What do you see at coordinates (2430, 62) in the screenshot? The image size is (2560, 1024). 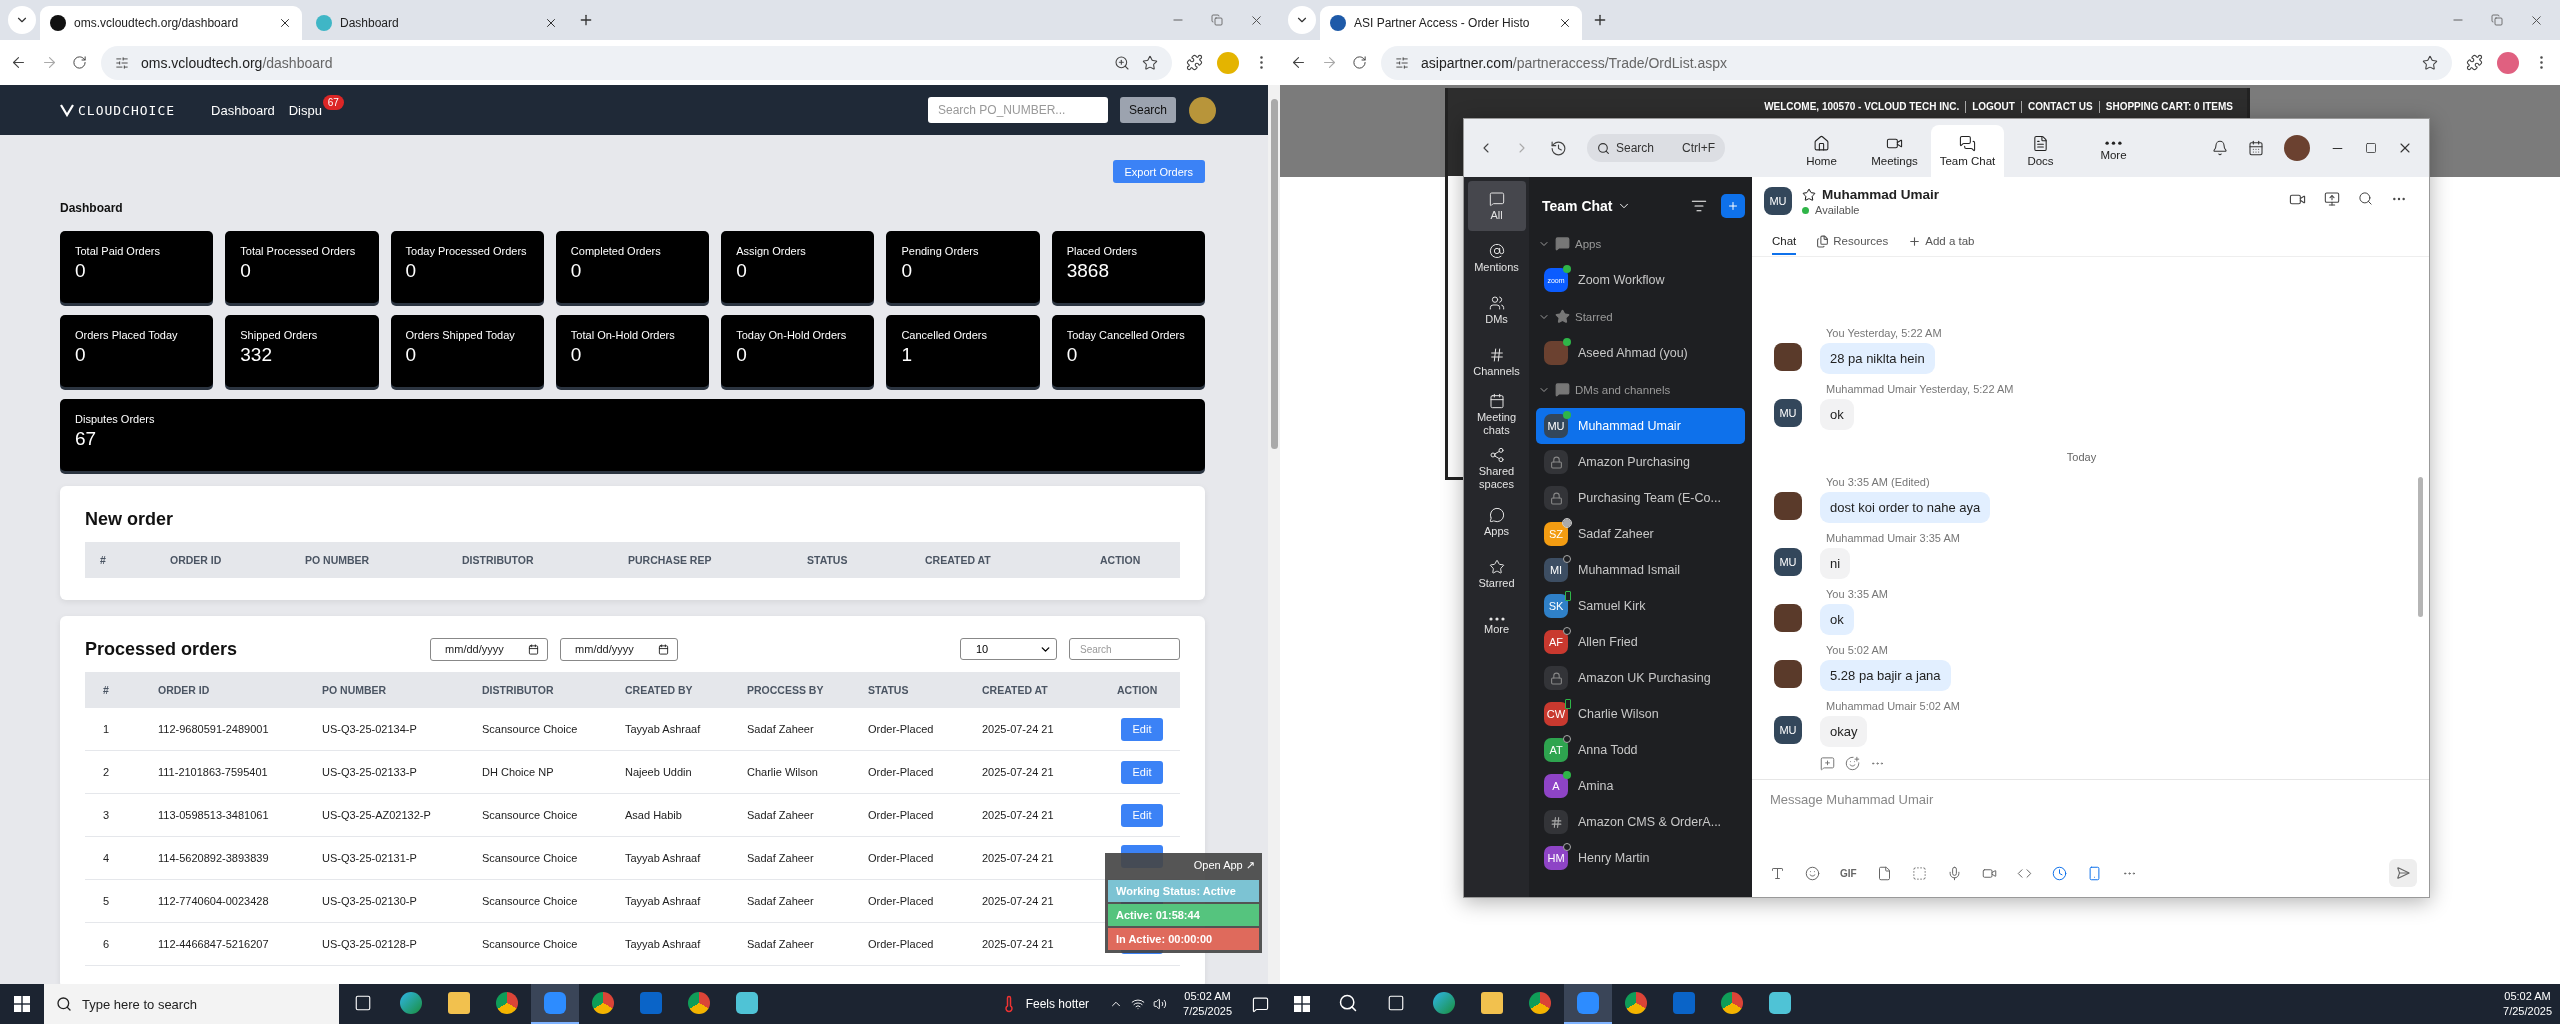 I see `bookmark-icon` at bounding box center [2430, 62].